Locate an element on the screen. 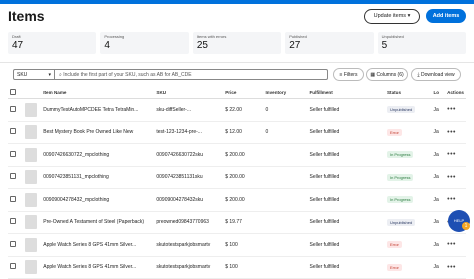  stat-label: Unpublished is located at coordinates (392, 36).